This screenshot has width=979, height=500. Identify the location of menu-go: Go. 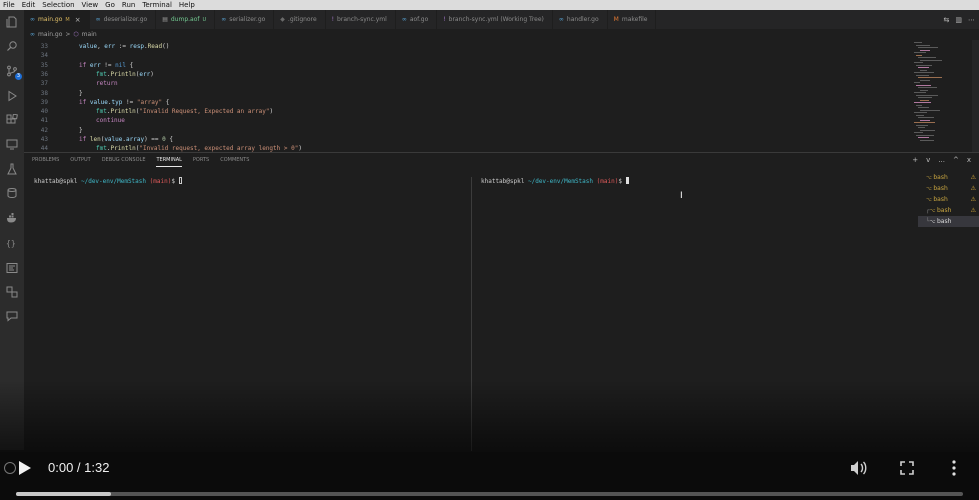
(110, 5).